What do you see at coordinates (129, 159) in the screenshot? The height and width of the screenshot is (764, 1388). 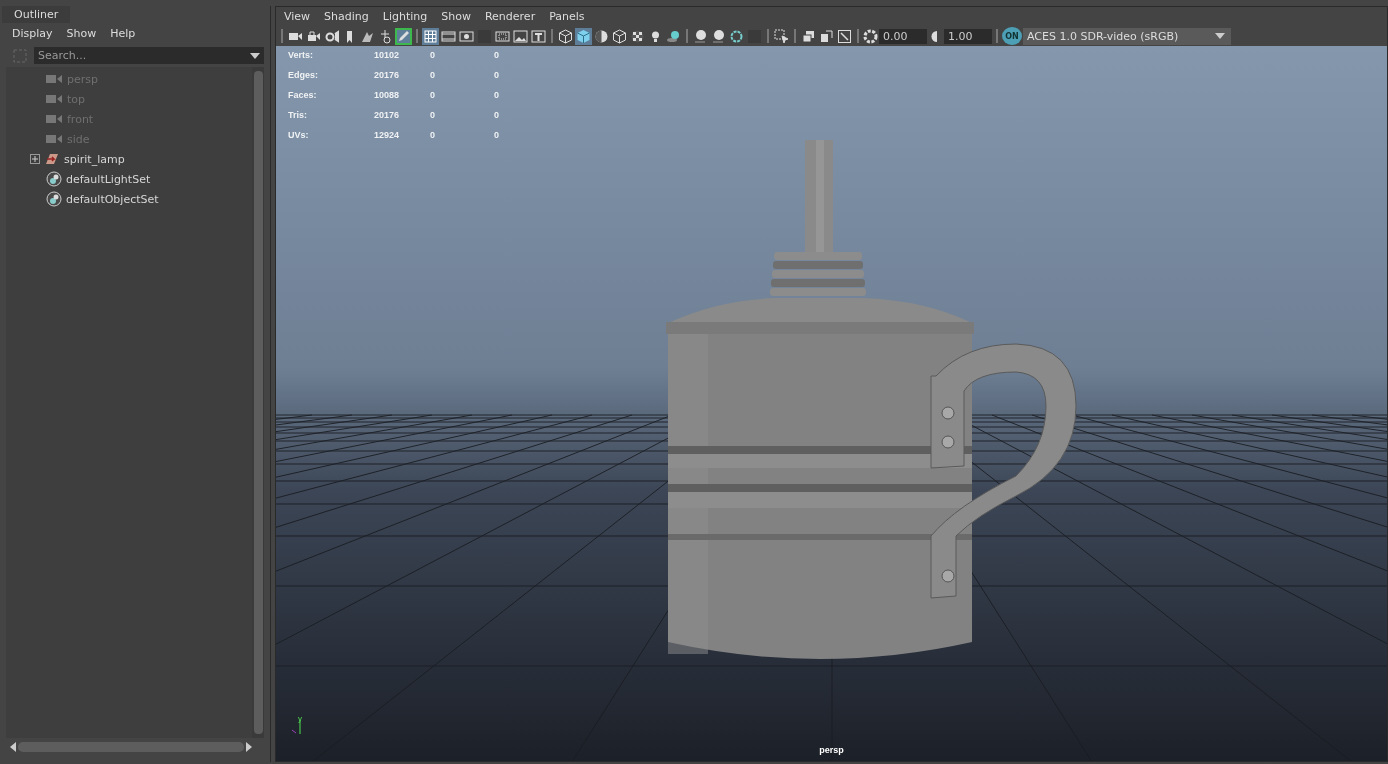 I see `outliner-item: spirit_lamp` at bounding box center [129, 159].